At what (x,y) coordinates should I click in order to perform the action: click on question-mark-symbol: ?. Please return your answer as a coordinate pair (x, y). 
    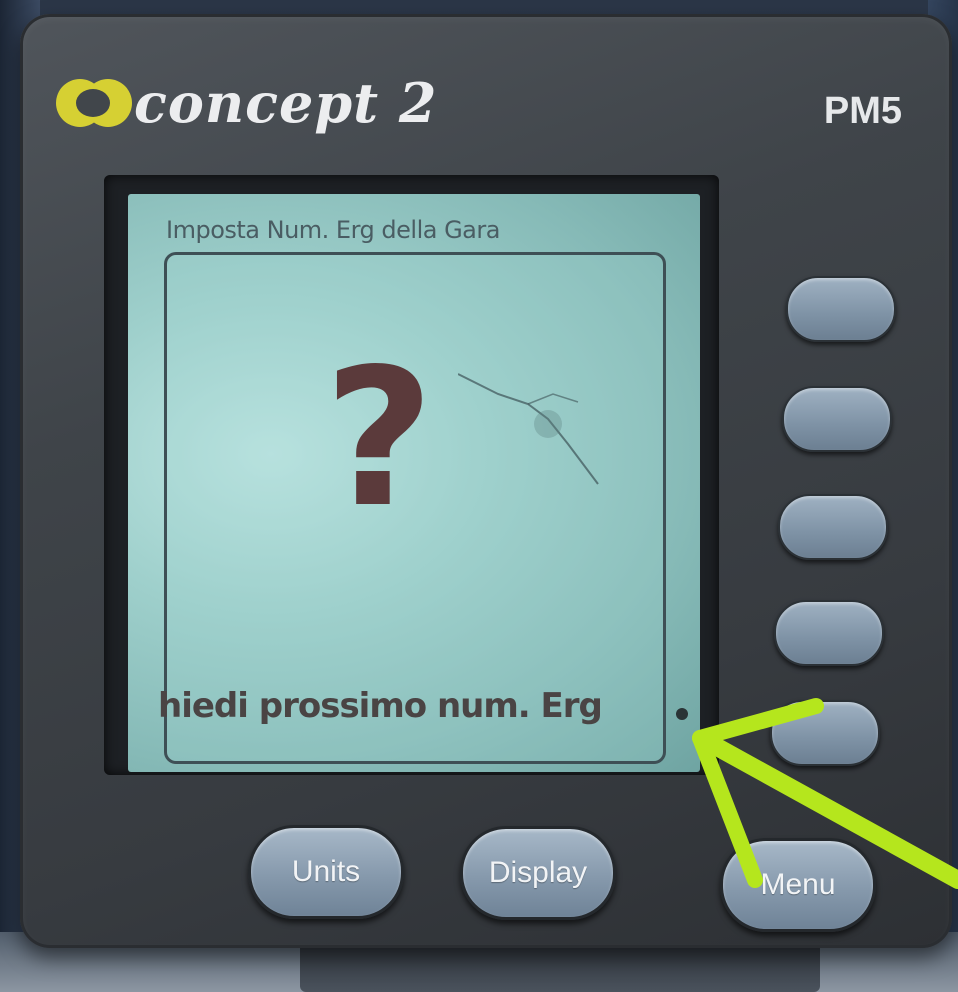
    Looking at the image, I should click on (379, 438).